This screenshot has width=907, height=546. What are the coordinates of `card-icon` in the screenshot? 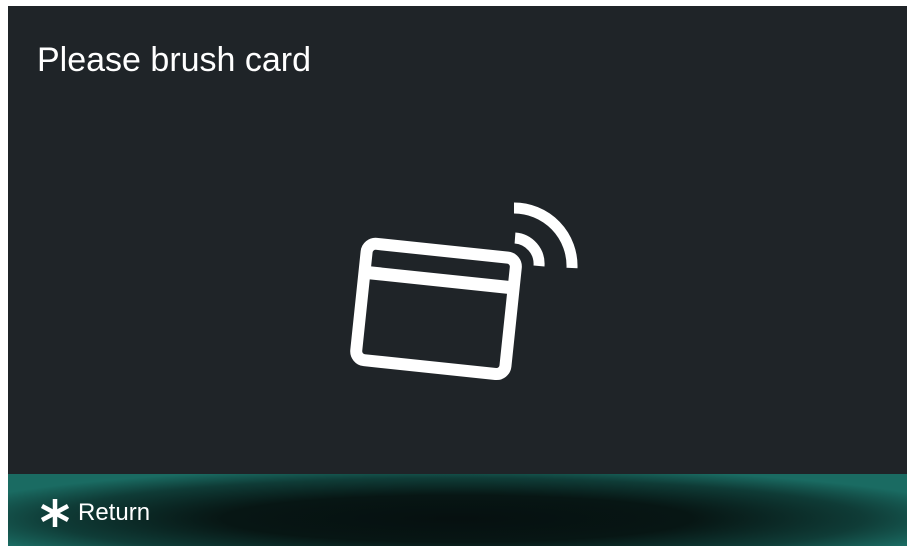 It's located at (436, 309).